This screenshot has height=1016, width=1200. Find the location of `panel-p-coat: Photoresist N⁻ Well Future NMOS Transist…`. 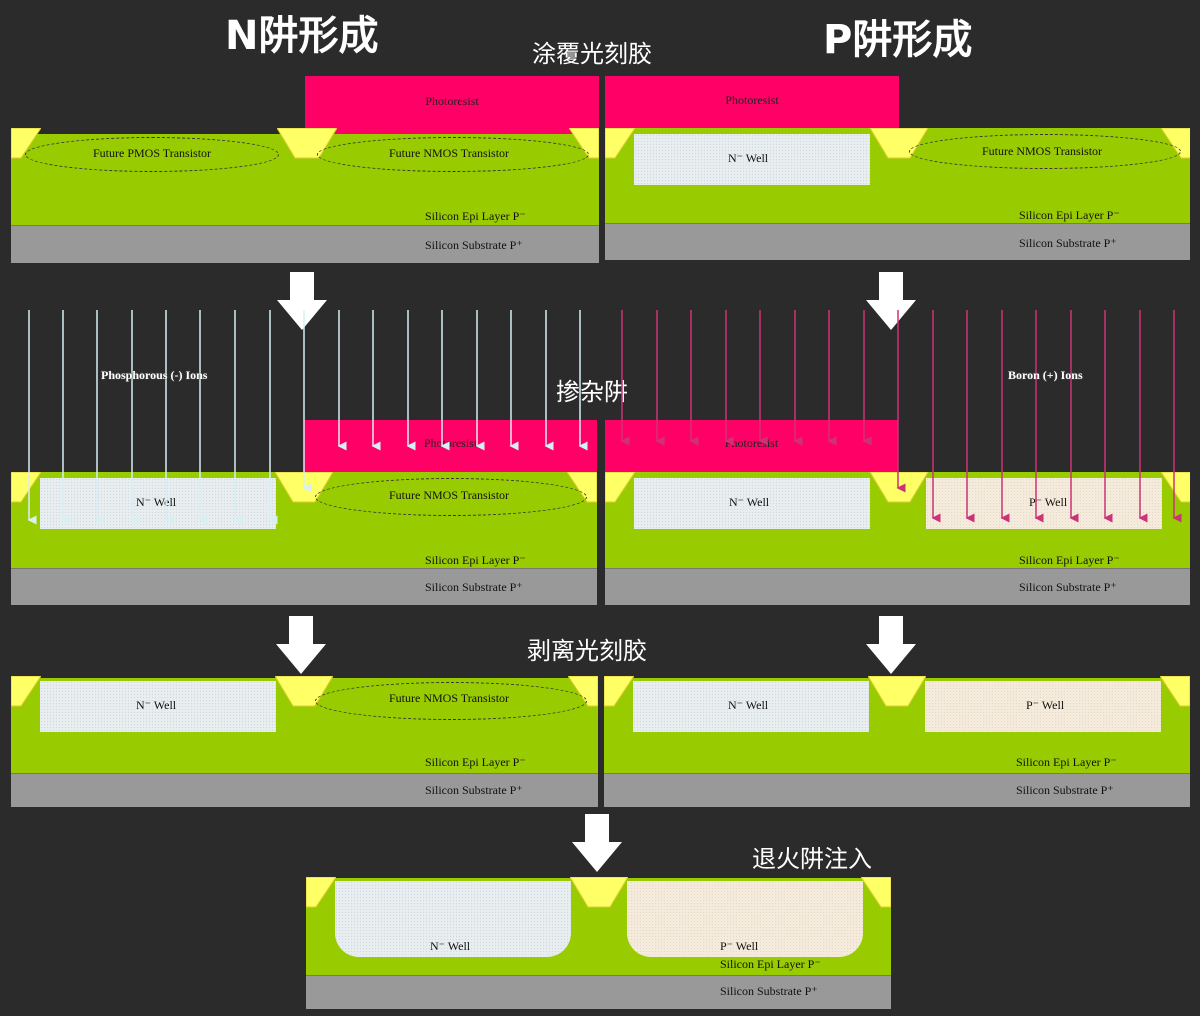

panel-p-coat: Photoresist N⁻ Well Future NMOS Transist… is located at coordinates (897, 168).